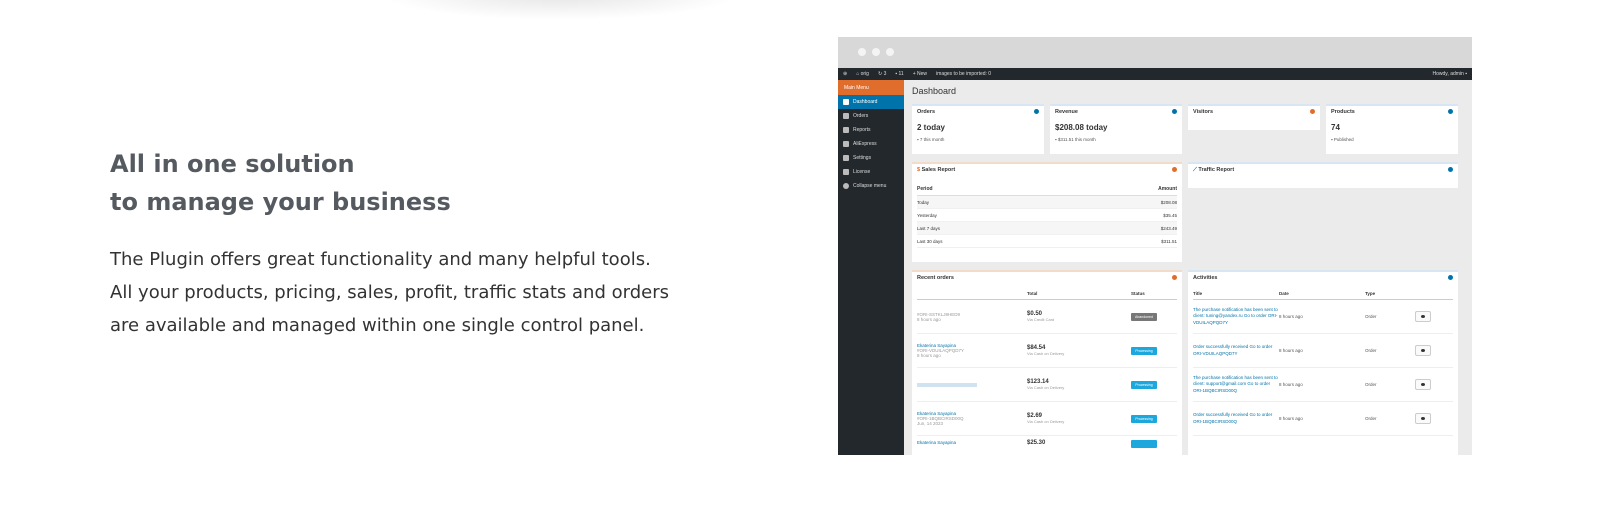 The height and width of the screenshot is (515, 1600). I want to click on order-cell: #ORI-SSTKLJ8HED9 8 hours ago, so click(972, 317).